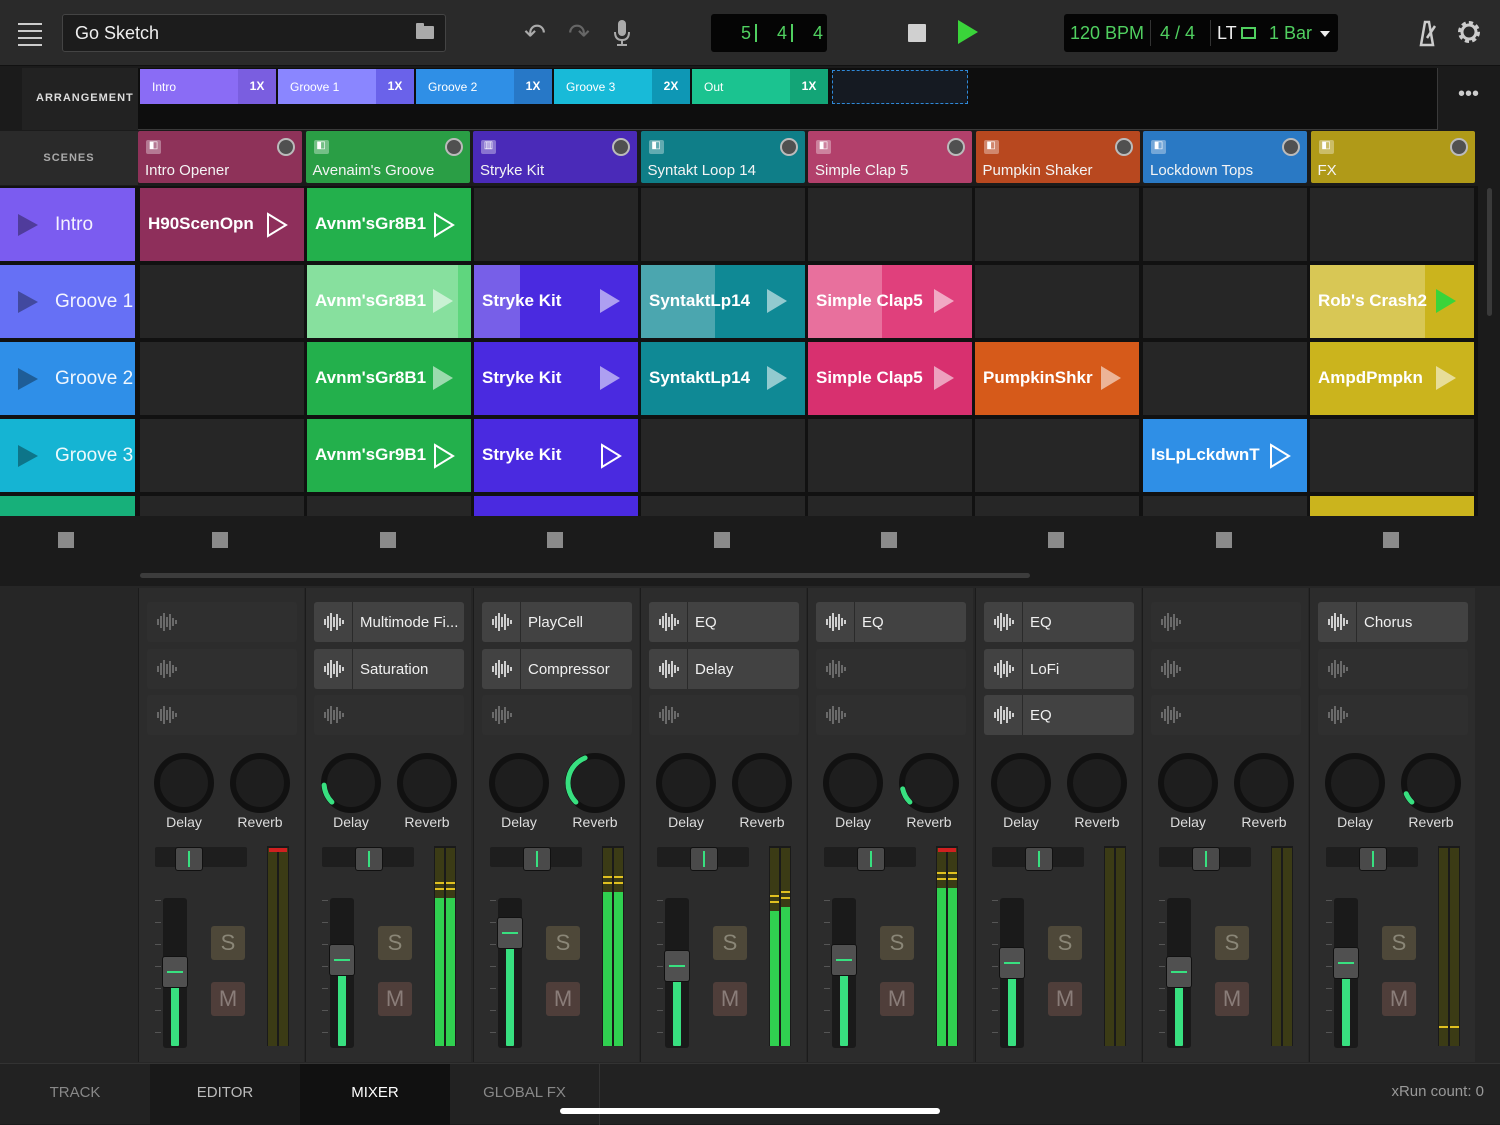  I want to click on track-header: ◧ Simple Clap 5, so click(890, 157).